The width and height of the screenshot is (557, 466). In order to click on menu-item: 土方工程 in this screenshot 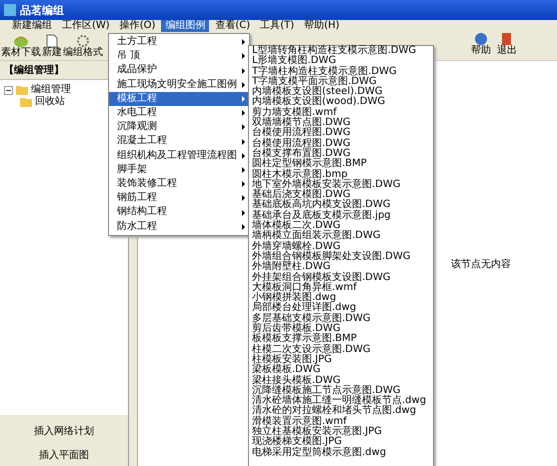, I will do `click(179, 42)`.